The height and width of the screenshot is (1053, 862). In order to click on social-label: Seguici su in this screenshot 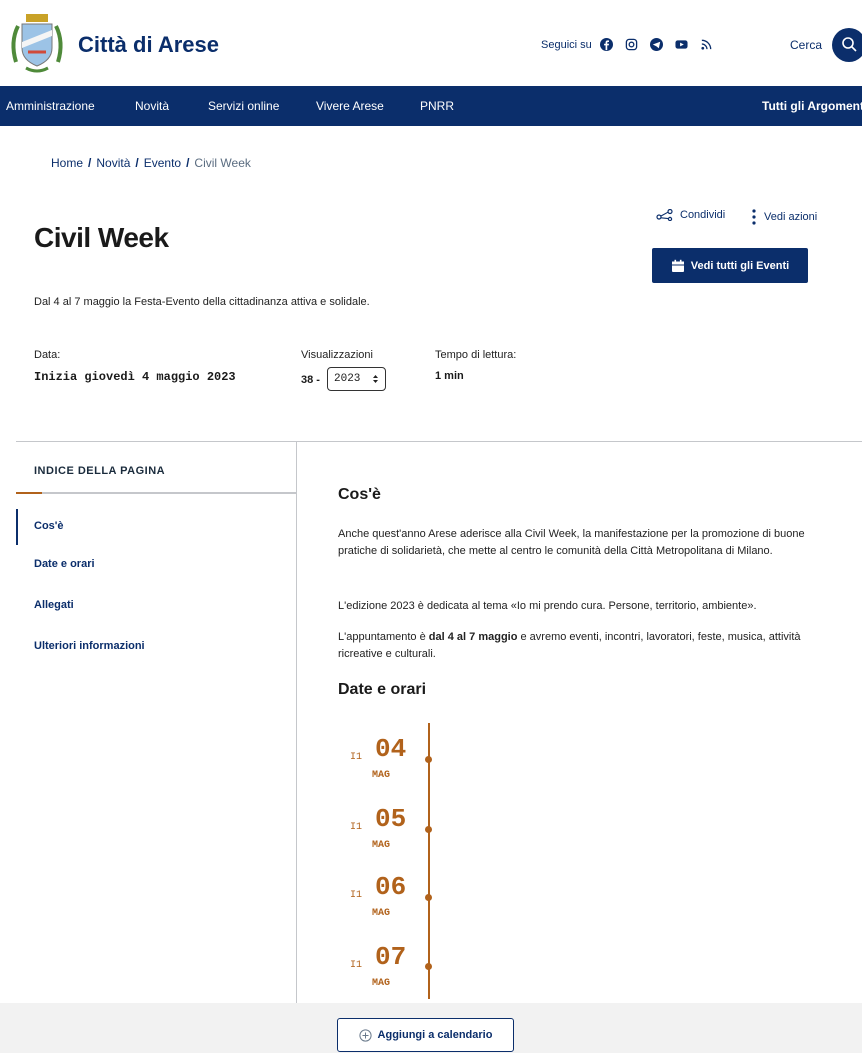, I will do `click(566, 44)`.